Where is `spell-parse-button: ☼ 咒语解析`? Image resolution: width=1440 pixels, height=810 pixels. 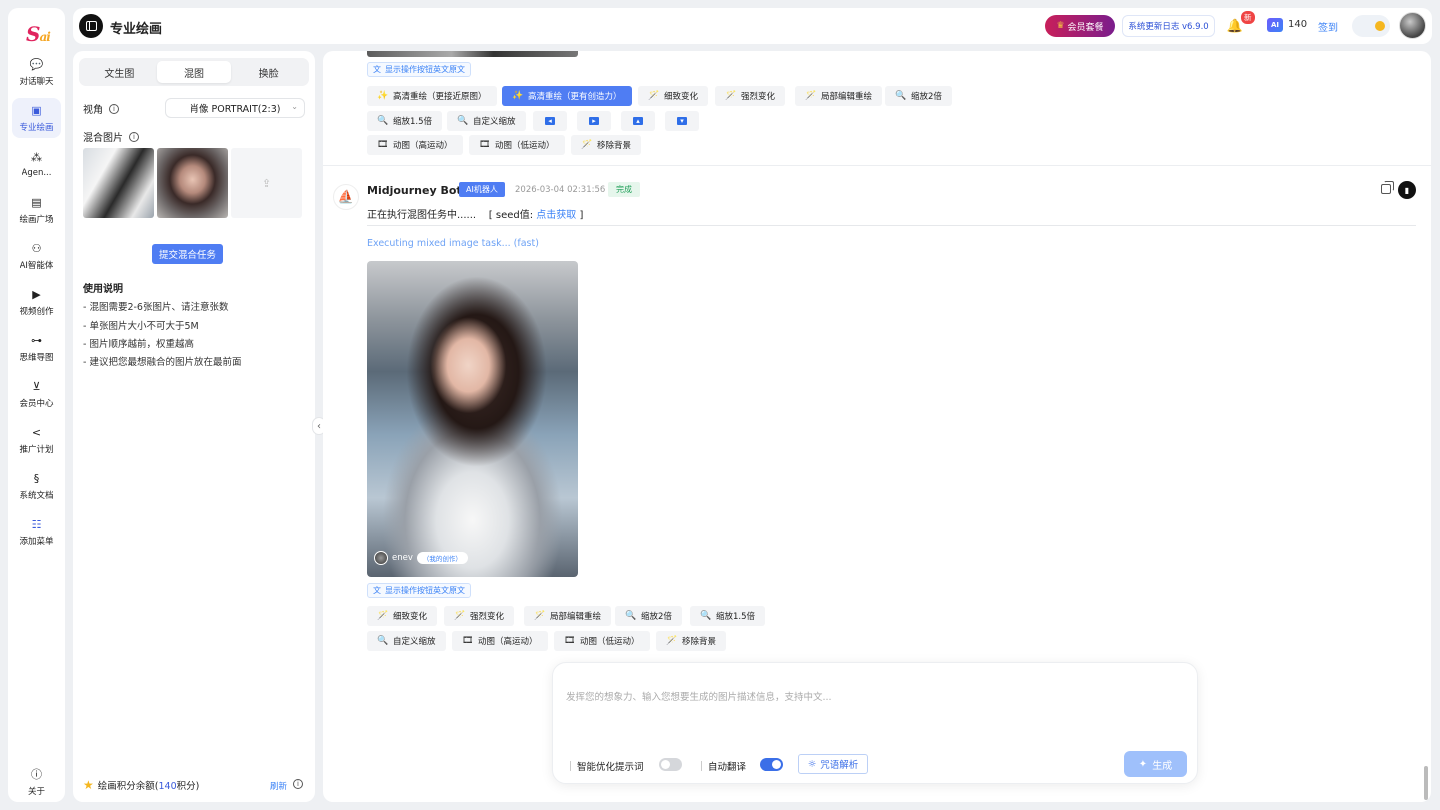 spell-parse-button: ☼ 咒语解析 is located at coordinates (833, 764).